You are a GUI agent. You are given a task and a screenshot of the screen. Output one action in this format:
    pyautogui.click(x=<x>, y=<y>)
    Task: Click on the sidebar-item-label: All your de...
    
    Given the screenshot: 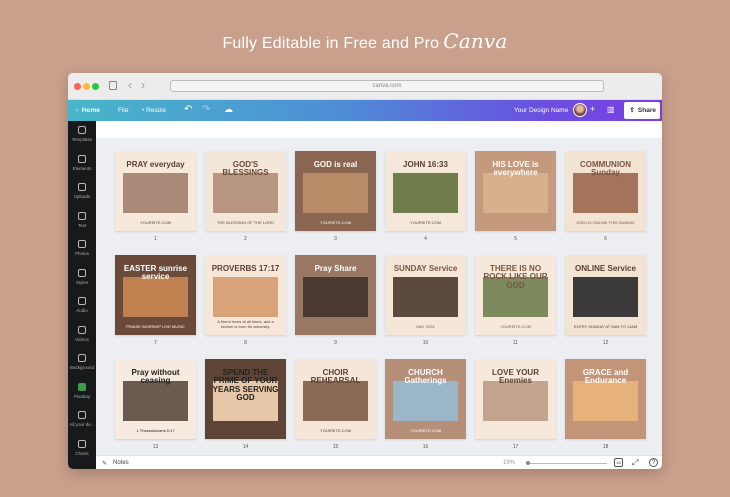 What is the action you would take?
    pyautogui.click(x=82, y=424)
    